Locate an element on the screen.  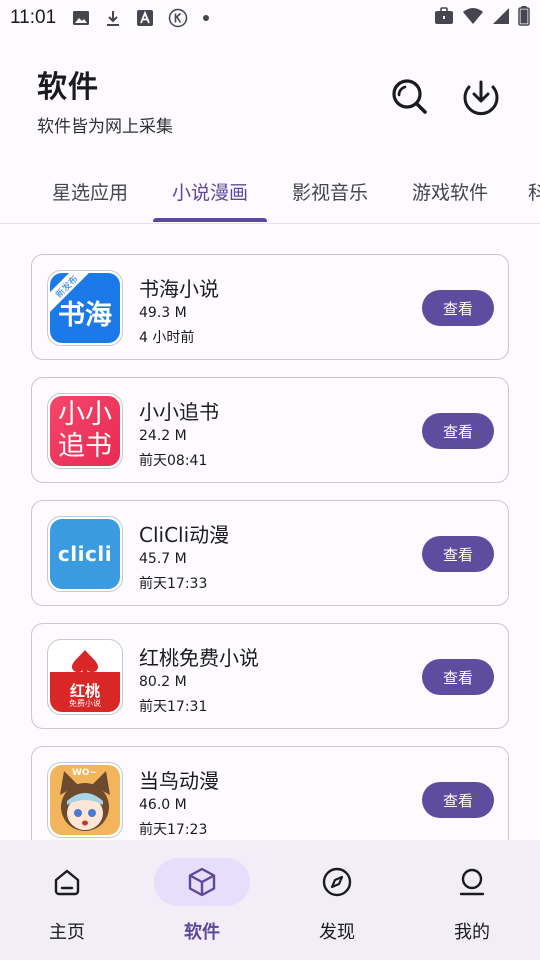
cube-icon is located at coordinates (202, 882).